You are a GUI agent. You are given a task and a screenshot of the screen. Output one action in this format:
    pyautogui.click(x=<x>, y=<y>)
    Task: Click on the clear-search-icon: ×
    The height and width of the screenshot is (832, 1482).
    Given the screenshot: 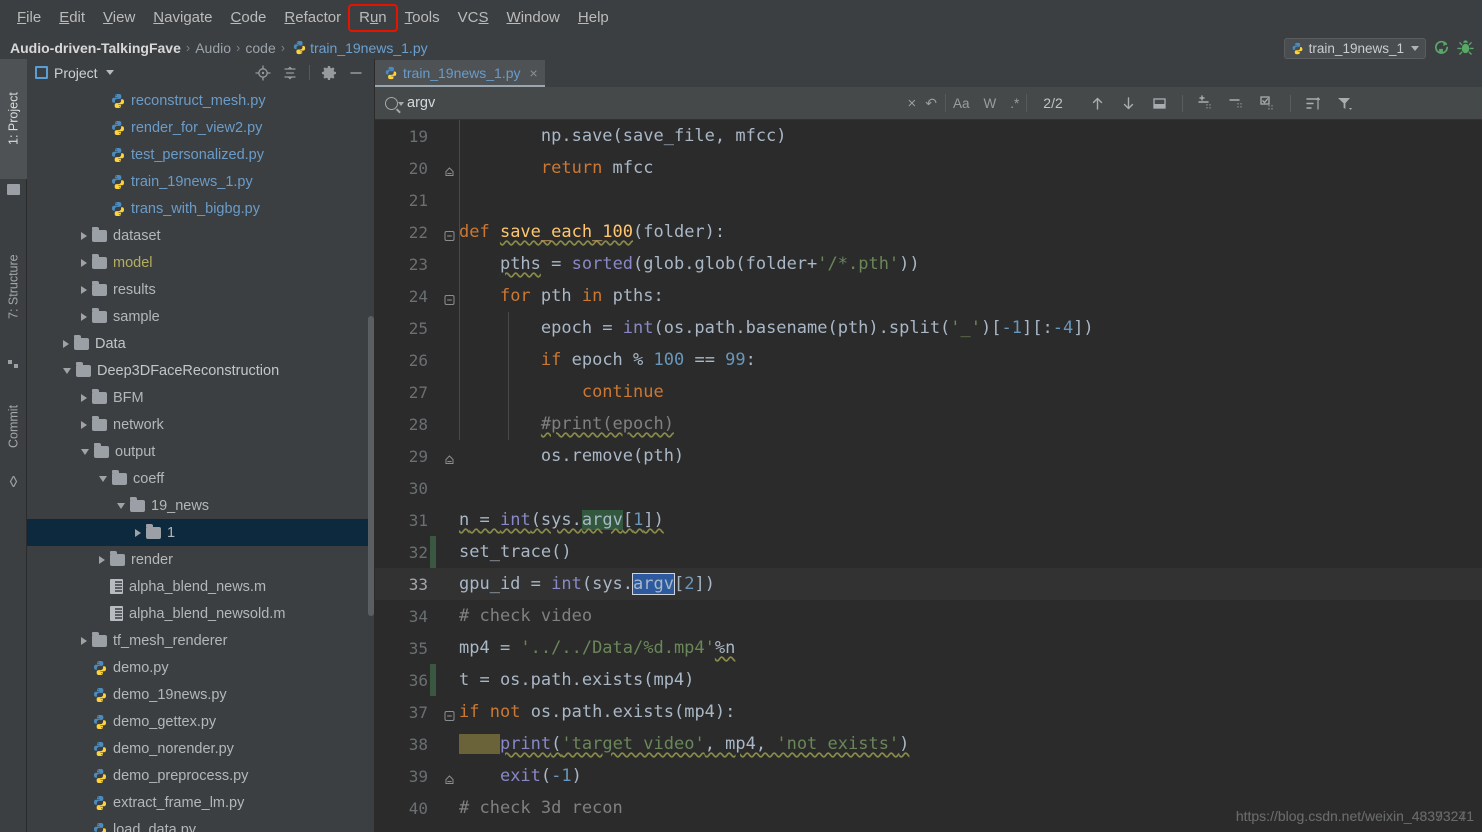 What is the action you would take?
    pyautogui.click(x=912, y=103)
    